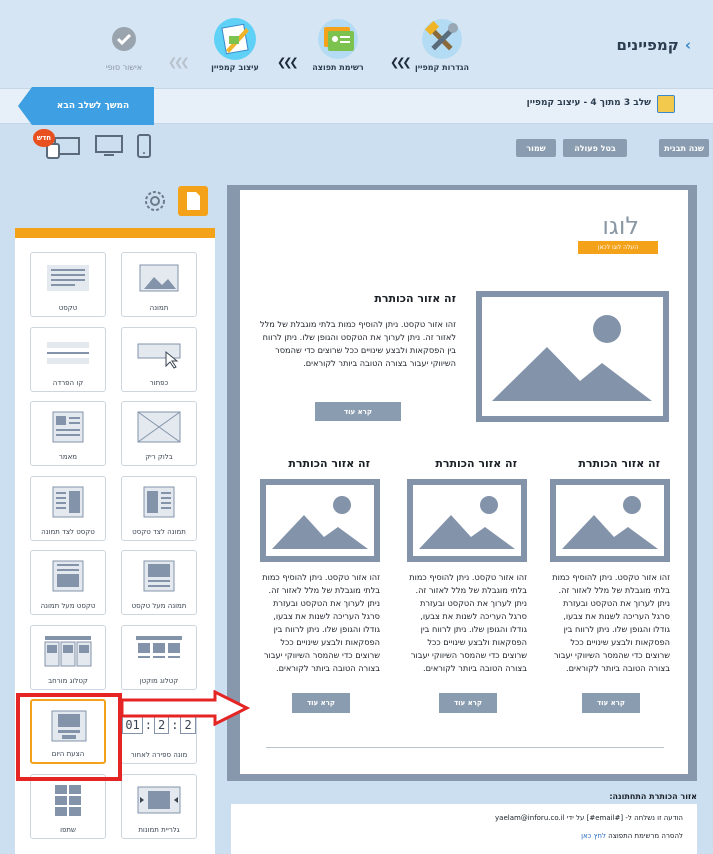 The height and width of the screenshot is (854, 713). Describe the element at coordinates (684, 148) in the screenshot. I see `change-template-button: שנה תבנית` at that location.